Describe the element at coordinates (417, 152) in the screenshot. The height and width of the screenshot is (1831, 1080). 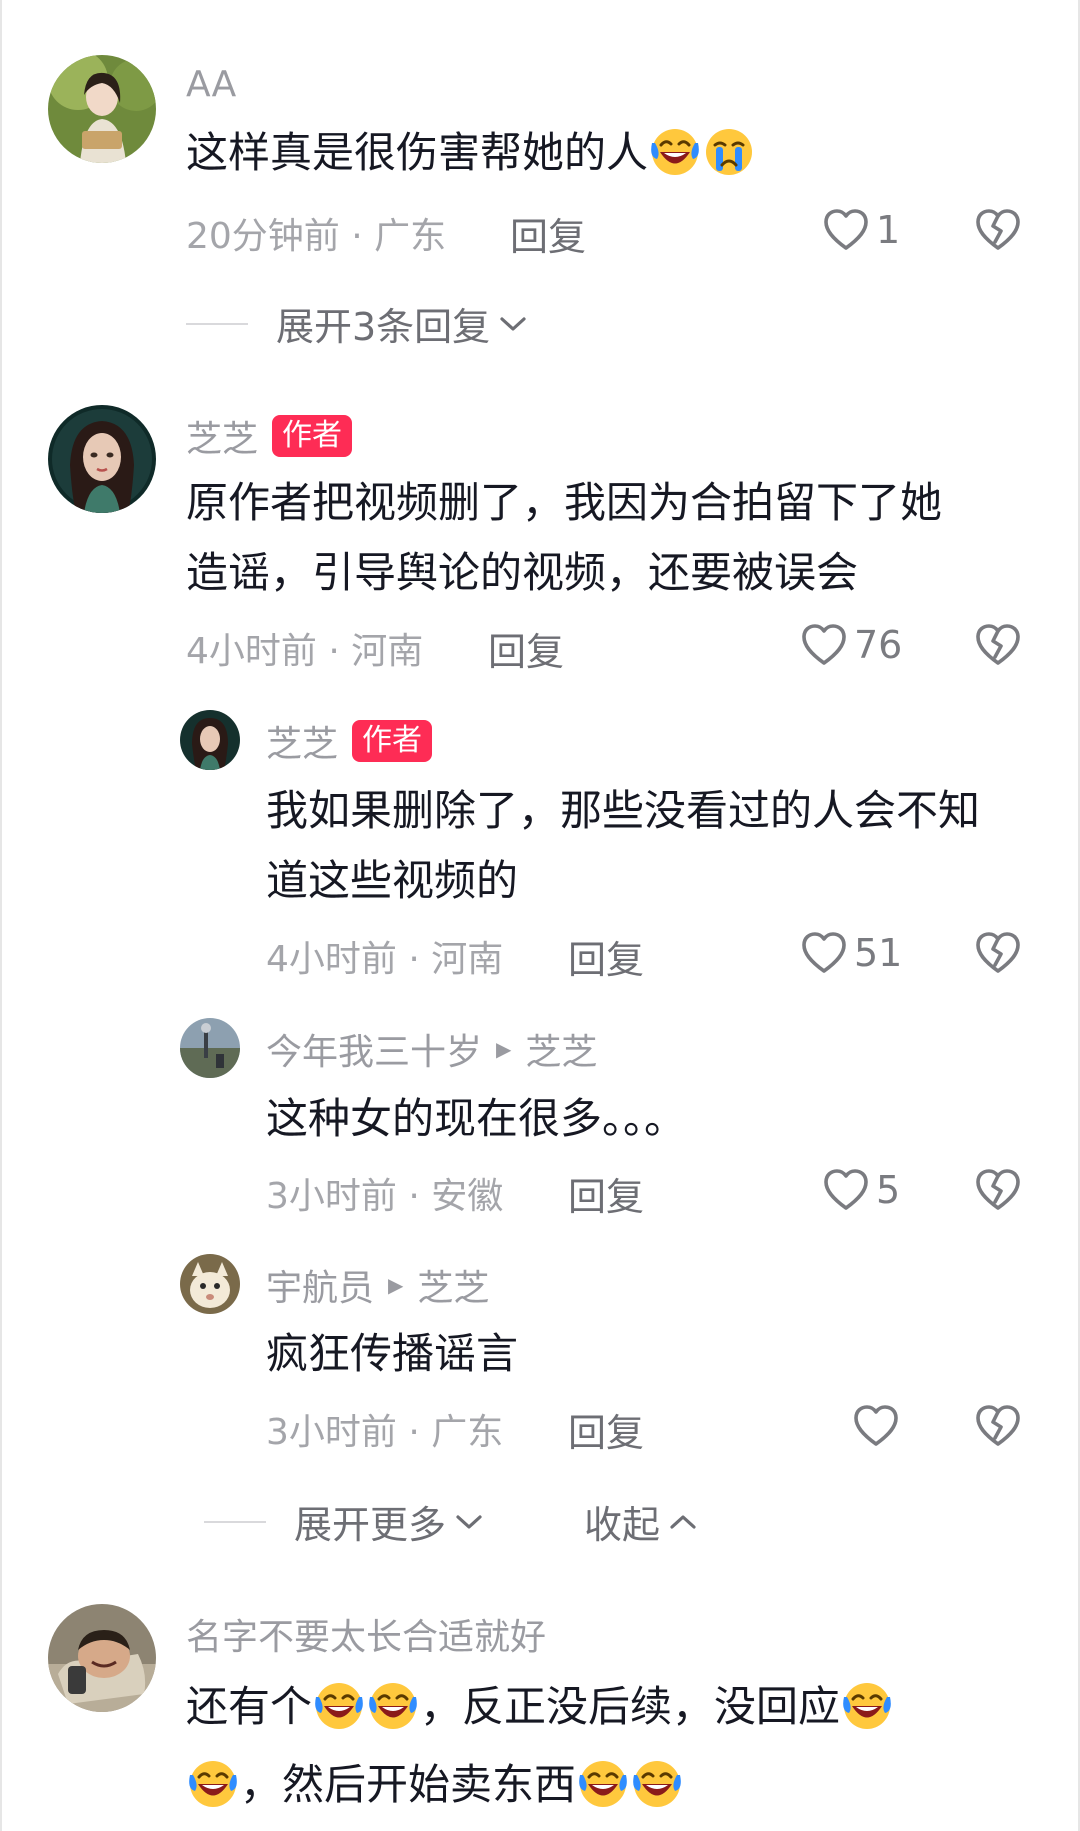
I see `comment-text-body: 这样真是很伤害帮她的人` at that location.